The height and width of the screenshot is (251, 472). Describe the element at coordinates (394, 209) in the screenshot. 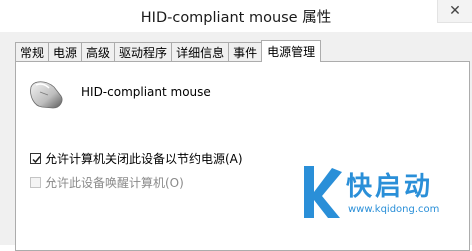

I see `watermark-url: www.kqidong.com` at that location.